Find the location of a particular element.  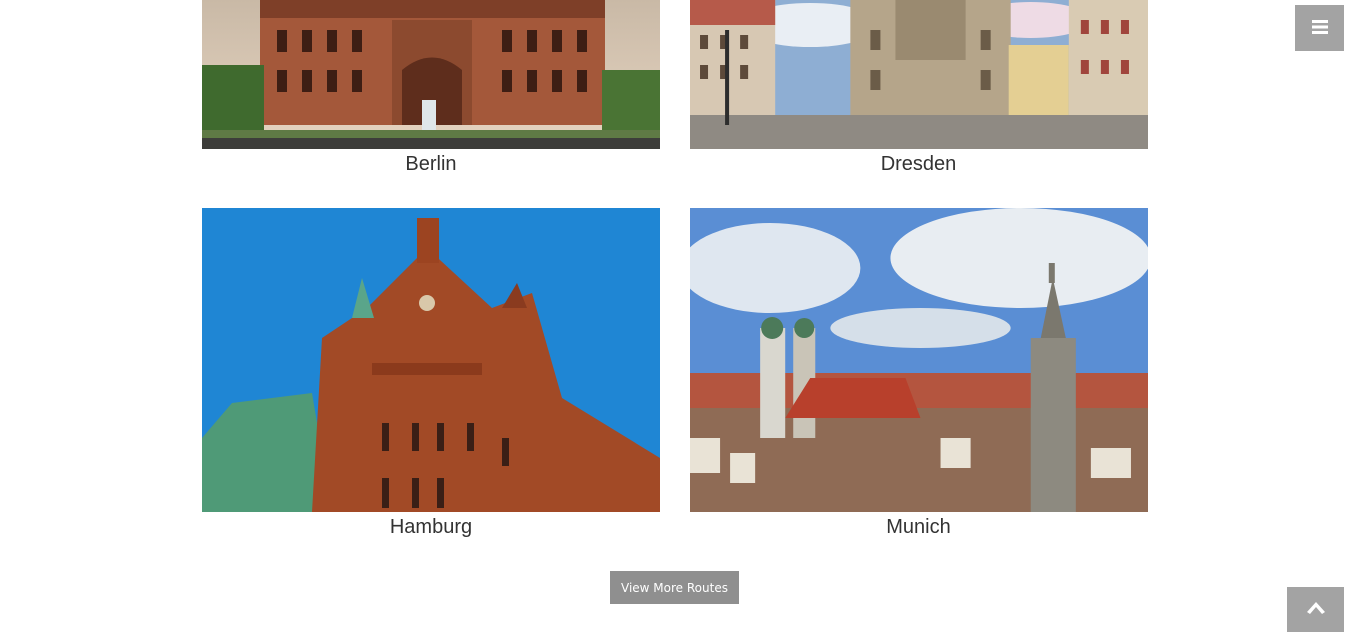

city-photo-berlin is located at coordinates (431, 74).